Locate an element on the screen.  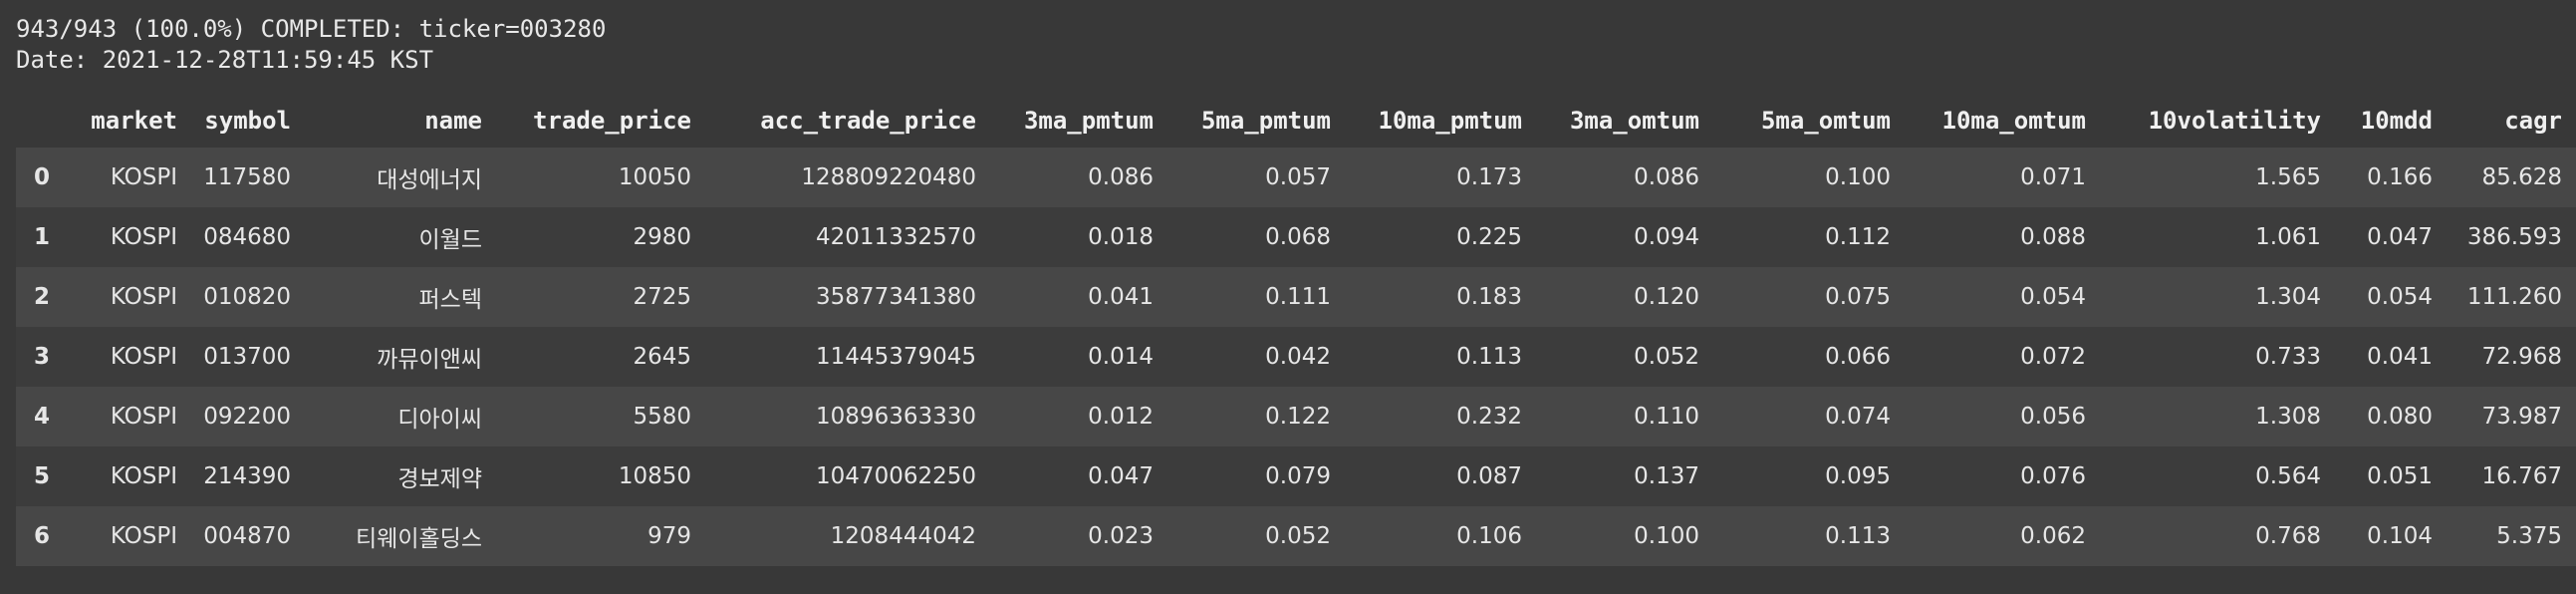
cell-10volatility: 1.304 is located at coordinates (2288, 297).